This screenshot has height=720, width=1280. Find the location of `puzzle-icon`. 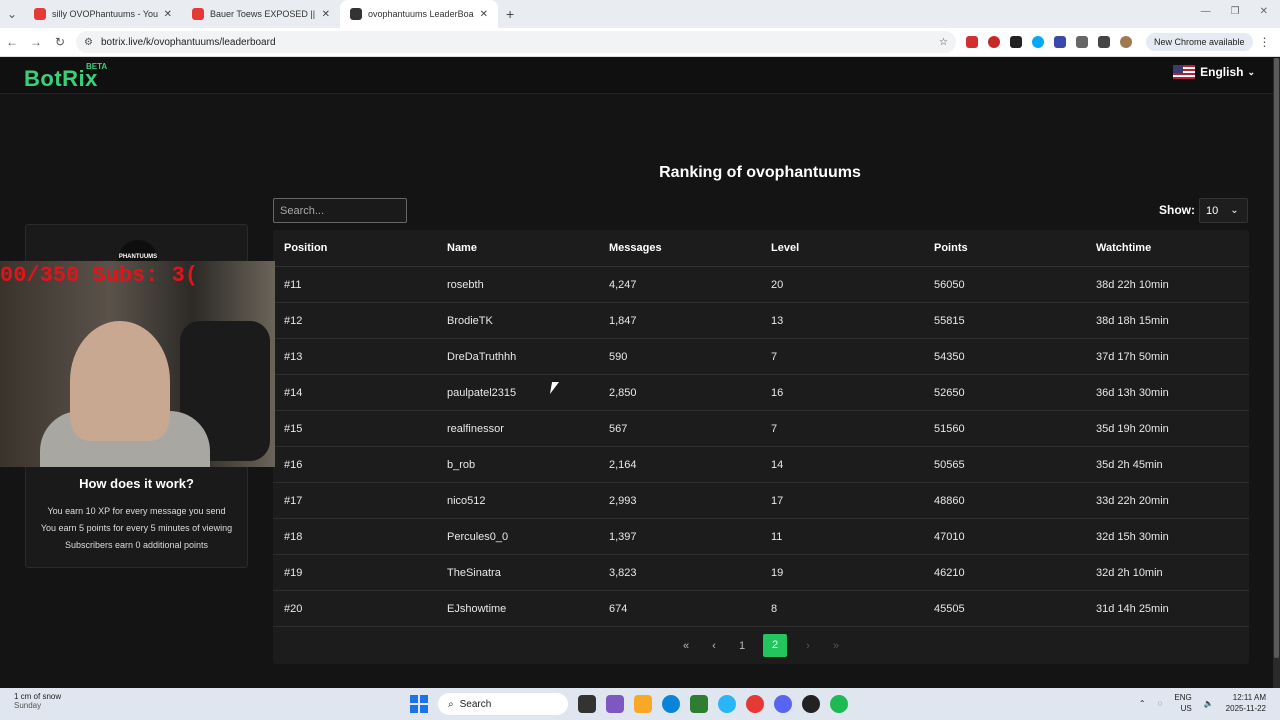

puzzle-icon is located at coordinates (1082, 42).